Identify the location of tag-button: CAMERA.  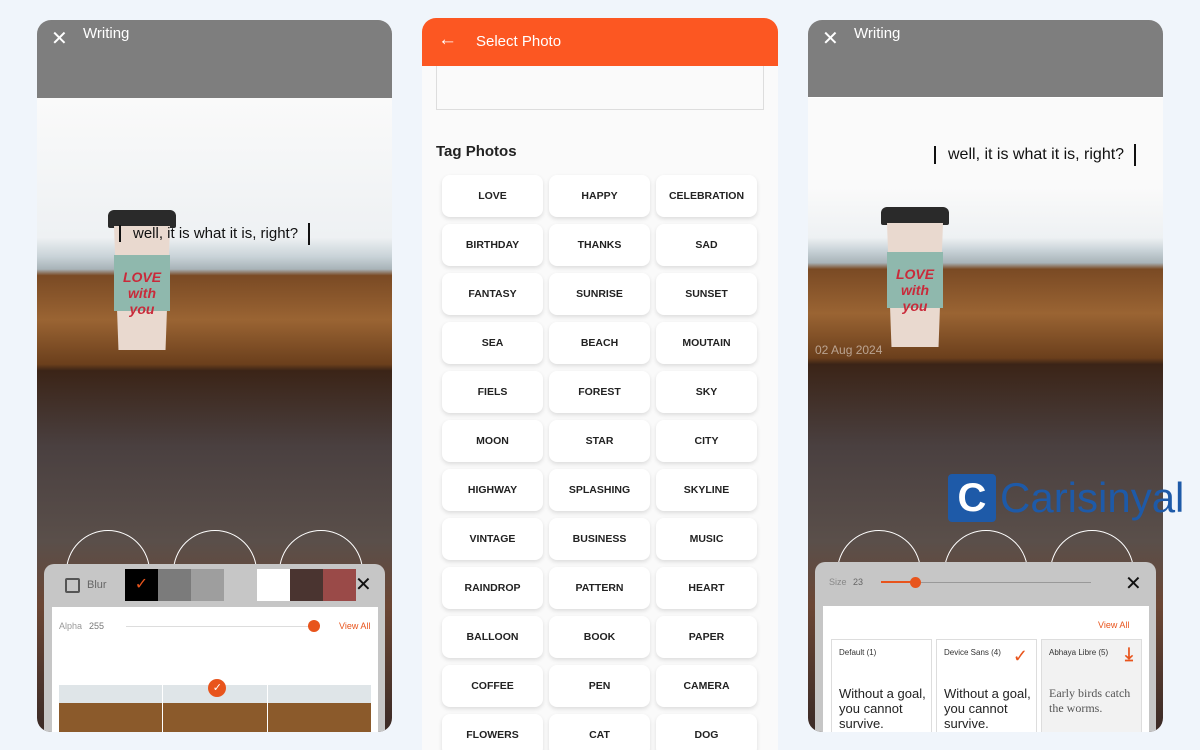
(706, 686).